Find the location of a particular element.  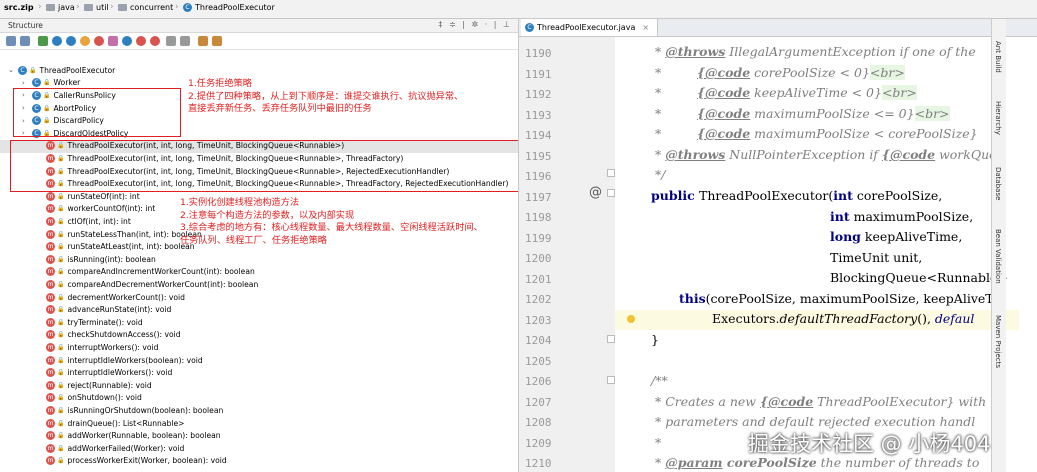

breadcrumb-java: java is located at coordinates (60, 7).